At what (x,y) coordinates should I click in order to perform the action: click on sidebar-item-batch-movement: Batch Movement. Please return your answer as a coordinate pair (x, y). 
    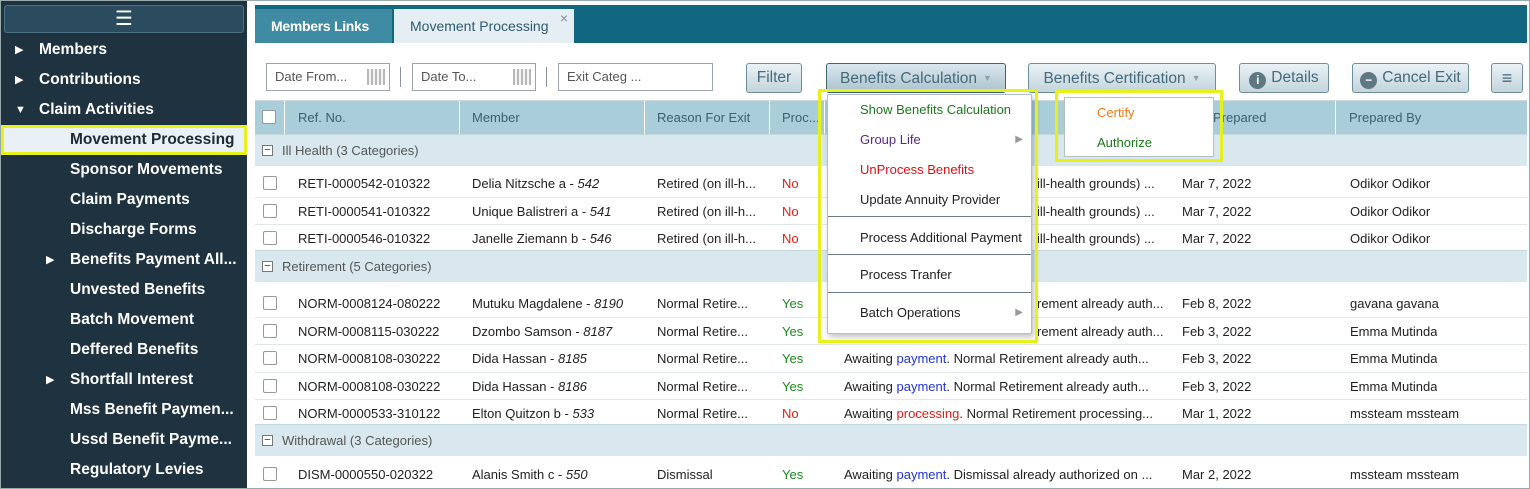
    Looking at the image, I should click on (124, 320).